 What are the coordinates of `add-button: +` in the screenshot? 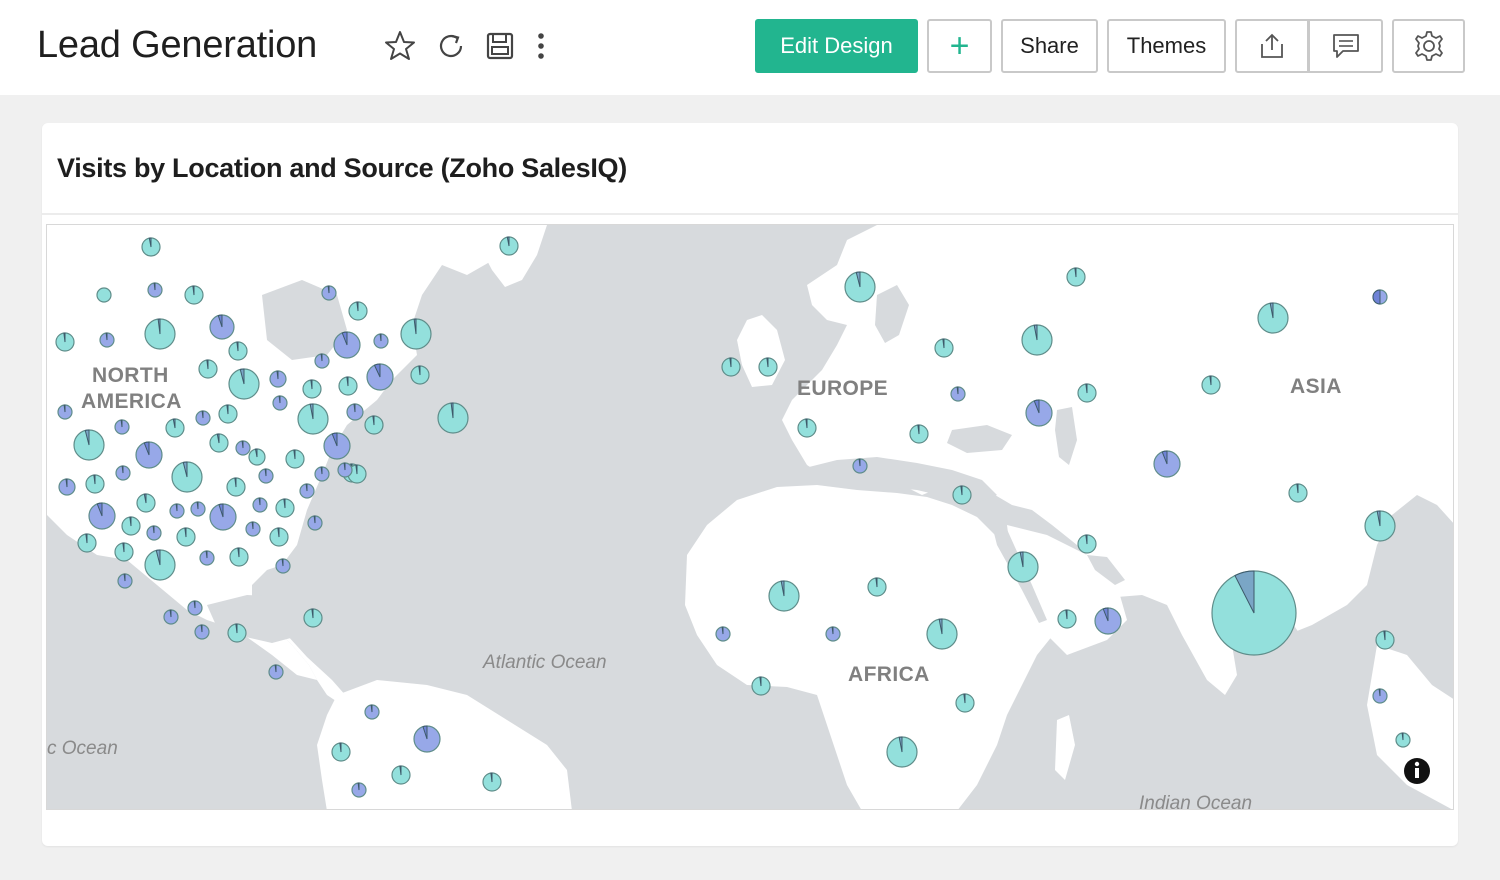 It's located at (959, 46).